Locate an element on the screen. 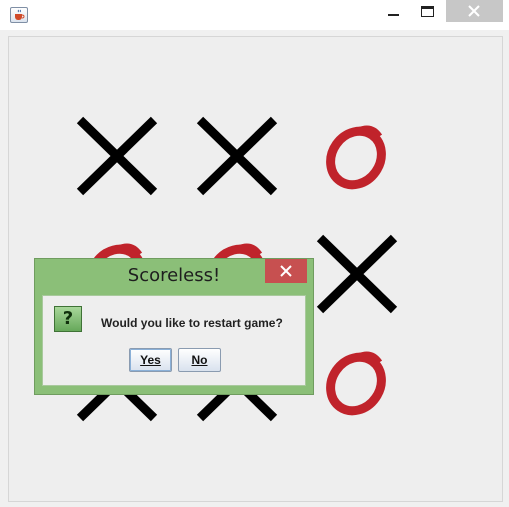 Image resolution: width=509 pixels, height=507 pixels. board-cell-0-2-o-mark is located at coordinates (357, 155).